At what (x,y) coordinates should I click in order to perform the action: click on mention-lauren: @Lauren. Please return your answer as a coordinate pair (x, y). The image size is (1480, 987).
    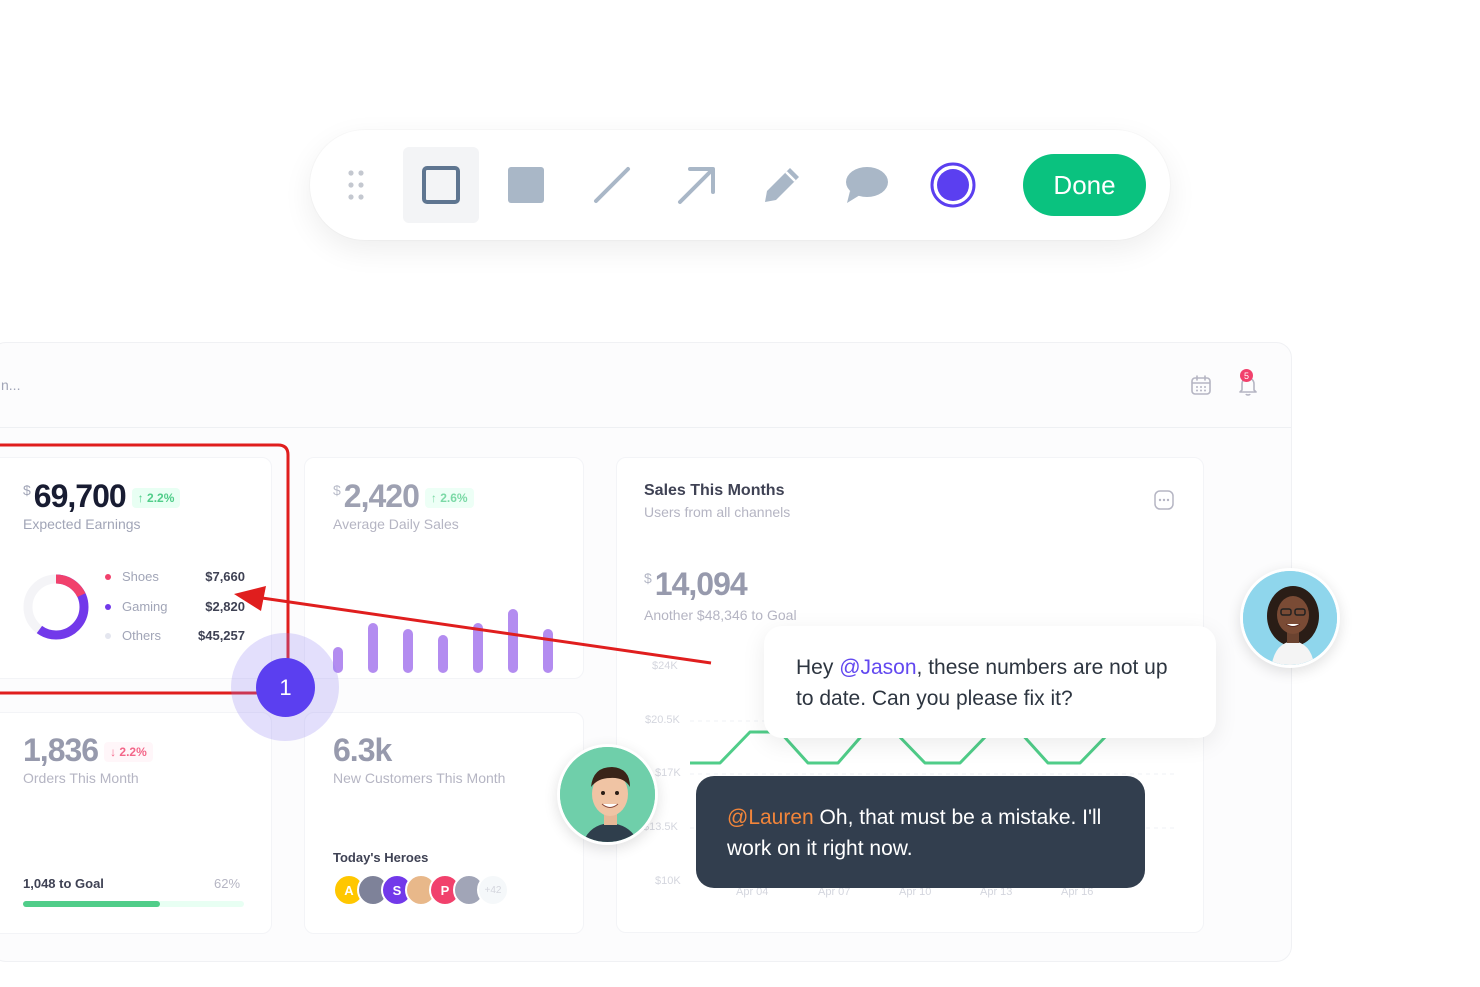
    Looking at the image, I should click on (770, 817).